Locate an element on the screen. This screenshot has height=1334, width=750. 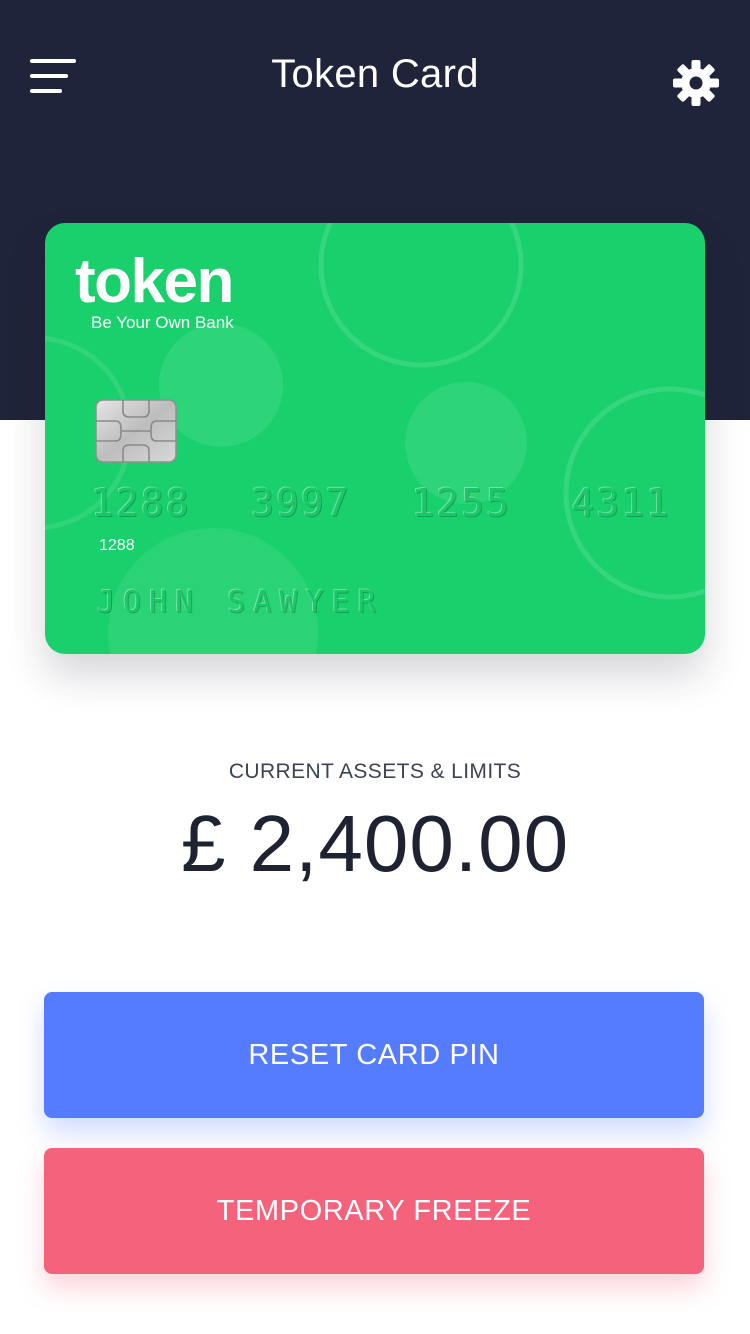
gear-icon is located at coordinates (696, 83).